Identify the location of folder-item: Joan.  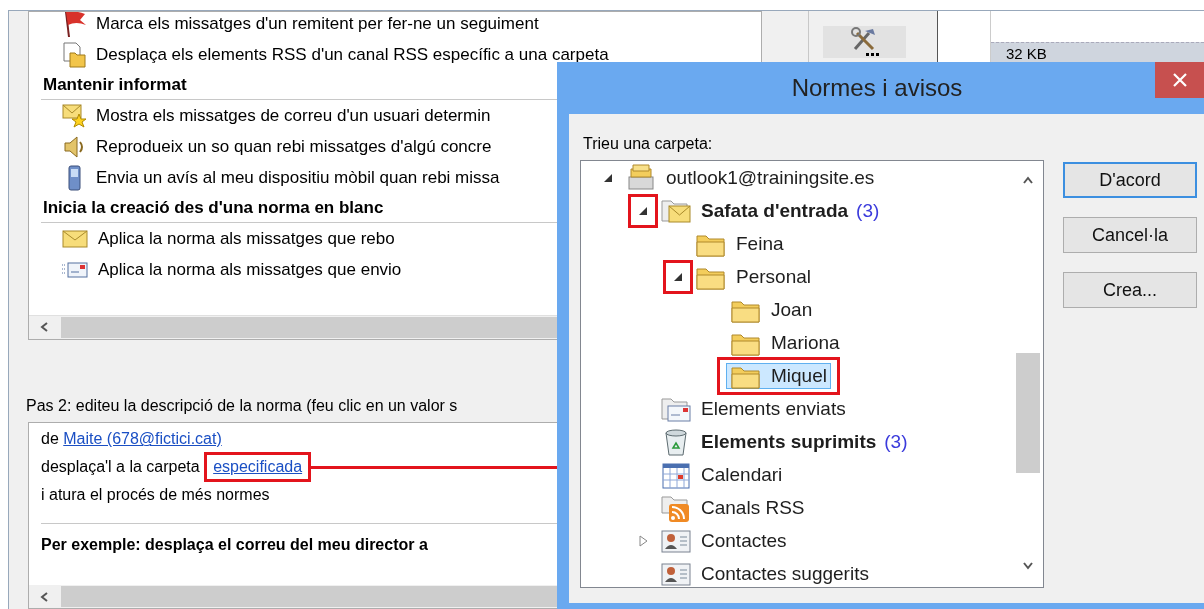
(771, 309).